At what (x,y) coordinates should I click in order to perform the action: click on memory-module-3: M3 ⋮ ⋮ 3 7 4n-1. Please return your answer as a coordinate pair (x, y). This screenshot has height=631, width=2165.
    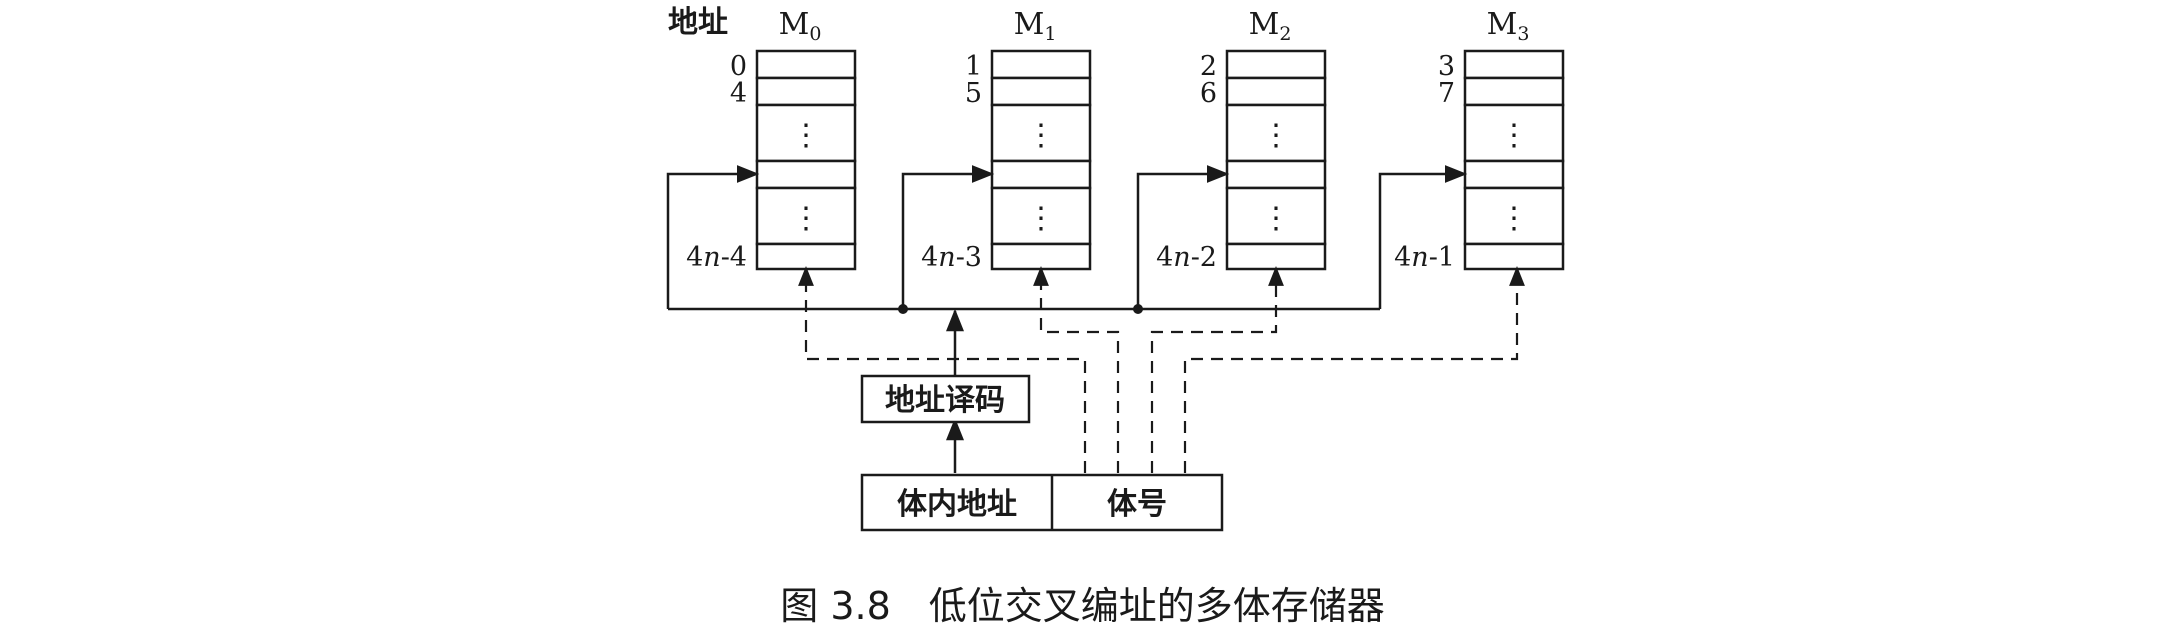
    Looking at the image, I should click on (1479, 140).